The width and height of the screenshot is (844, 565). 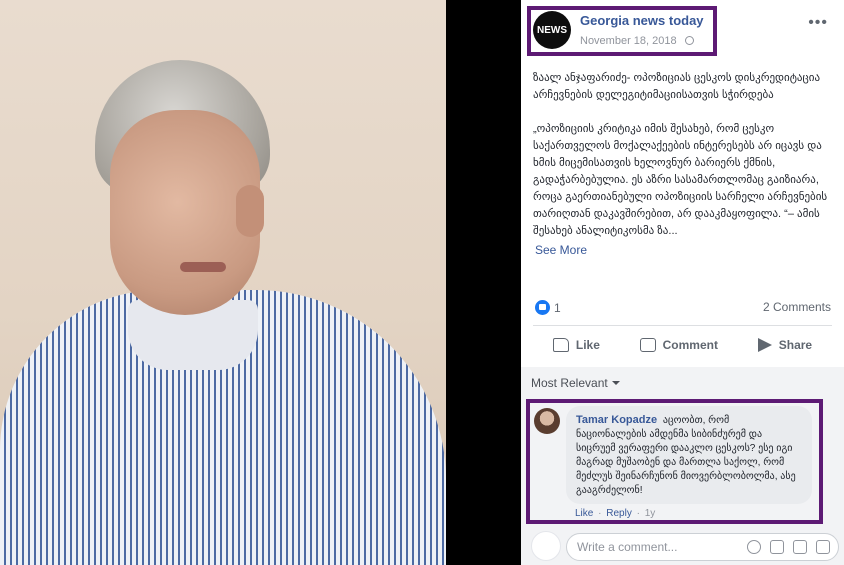 I want to click on like-reaction-icon, so click(x=542, y=307).